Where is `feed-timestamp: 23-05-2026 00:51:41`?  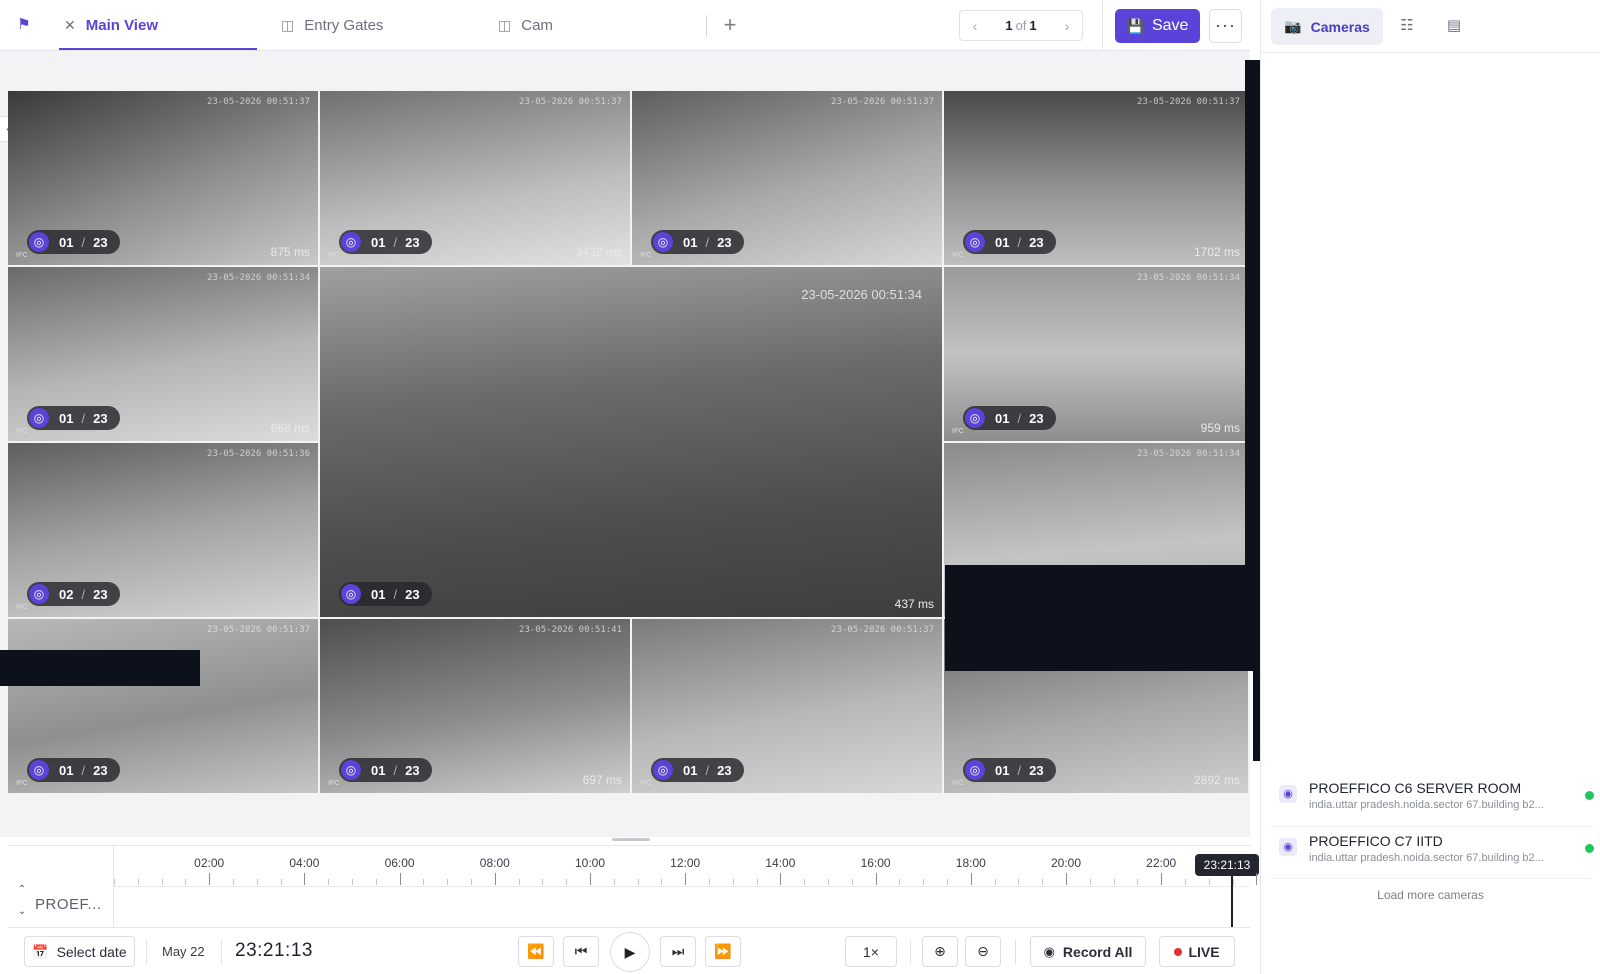 feed-timestamp: 23-05-2026 00:51:41 is located at coordinates (570, 630).